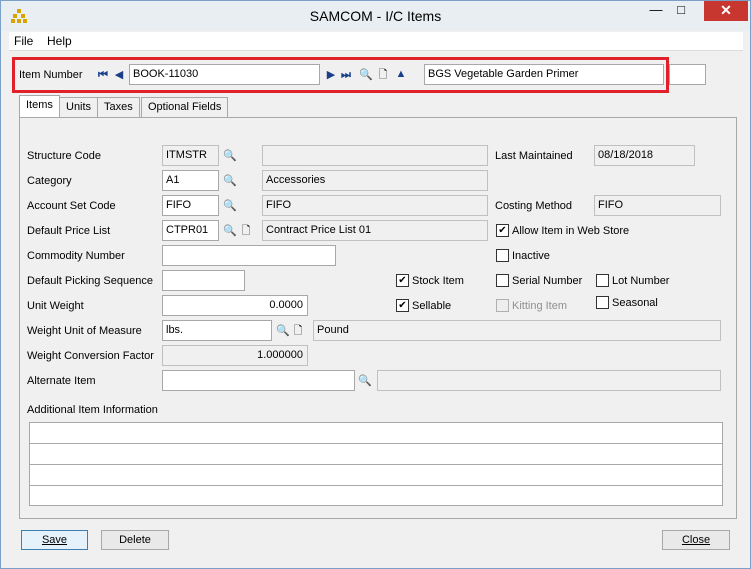  What do you see at coordinates (366, 75) in the screenshot?
I see `finder-icon: 🔍` at bounding box center [366, 75].